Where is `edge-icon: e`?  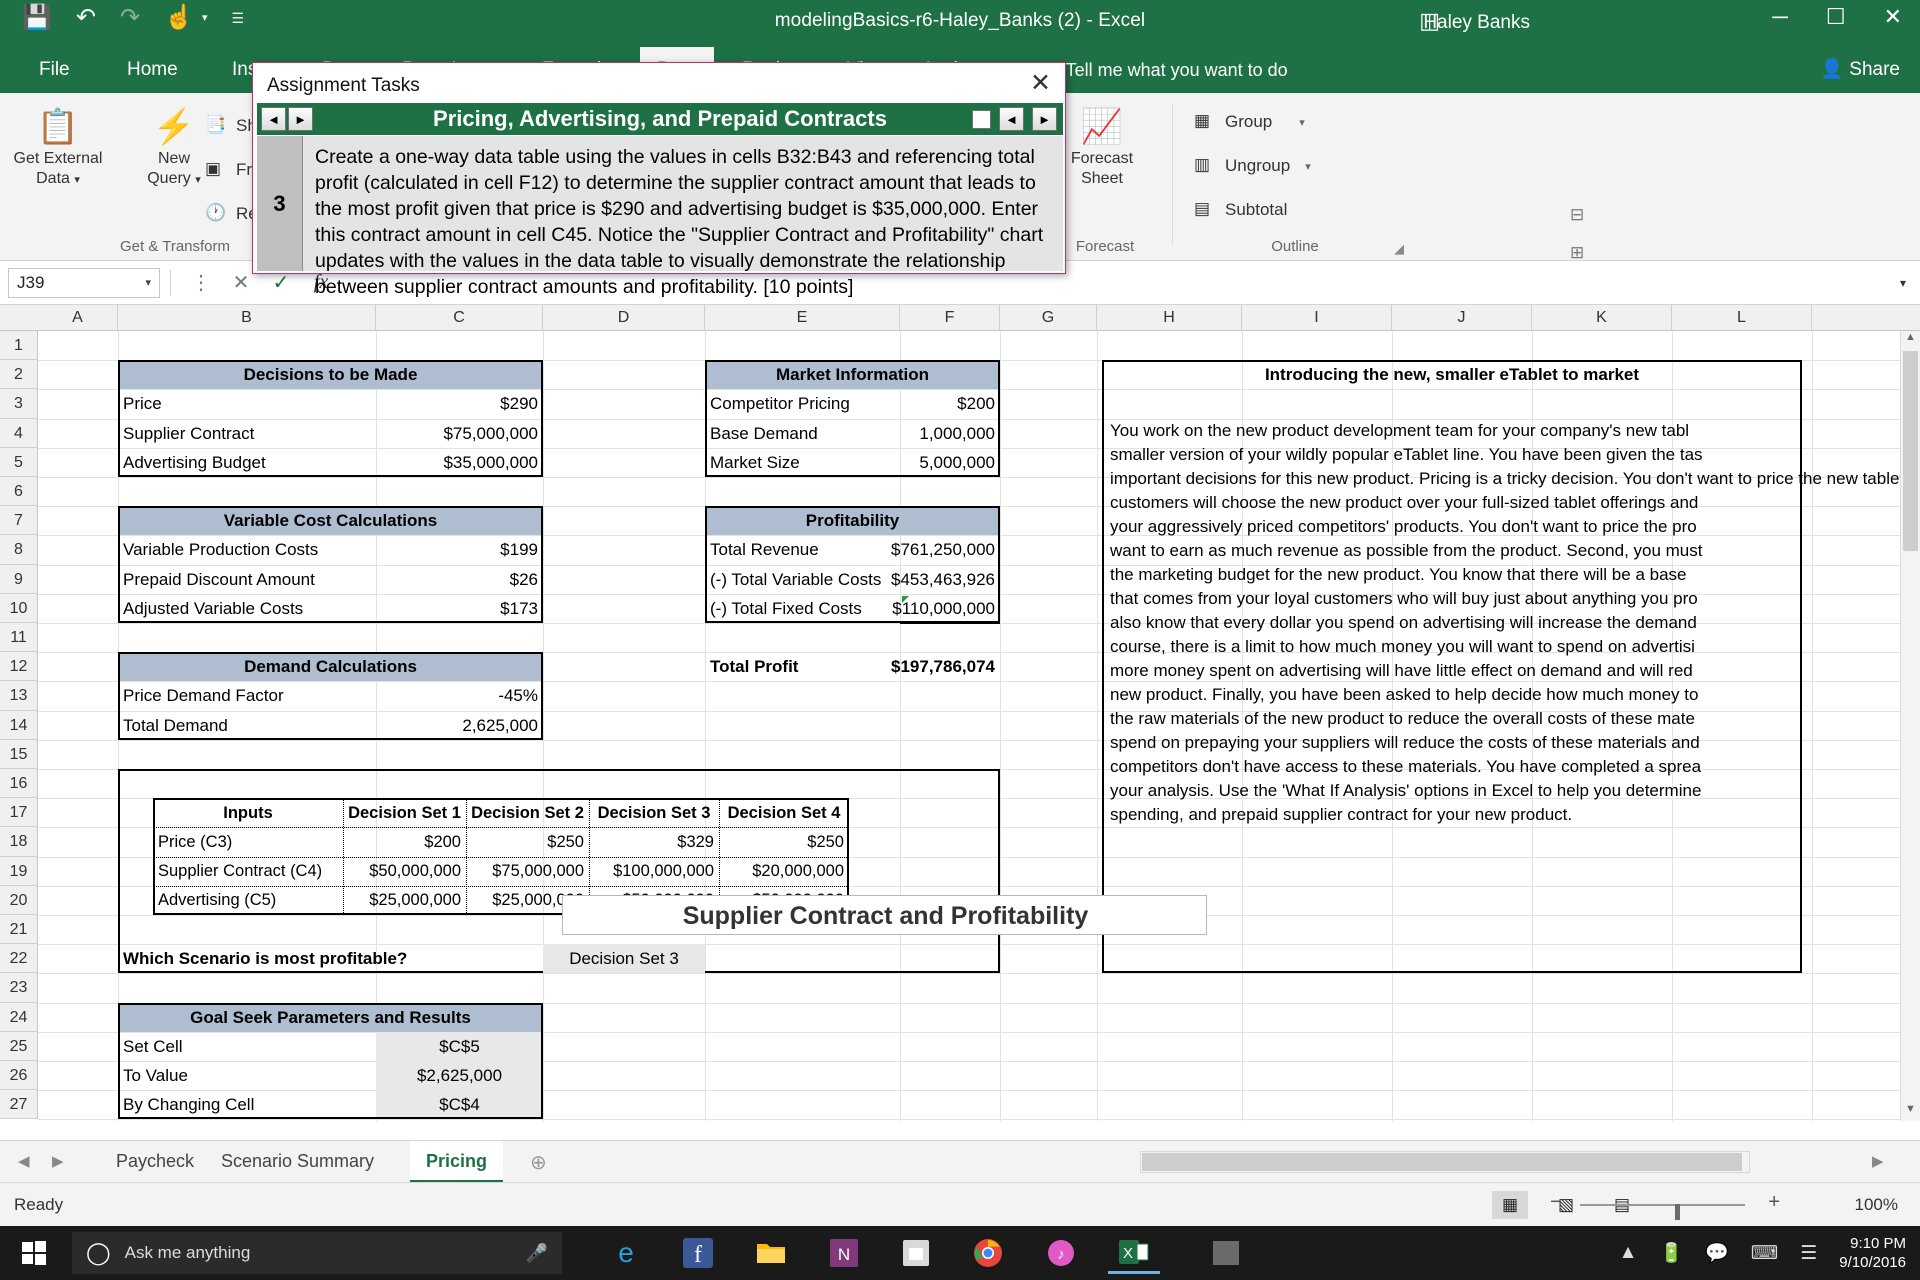 edge-icon: e is located at coordinates (626, 1253).